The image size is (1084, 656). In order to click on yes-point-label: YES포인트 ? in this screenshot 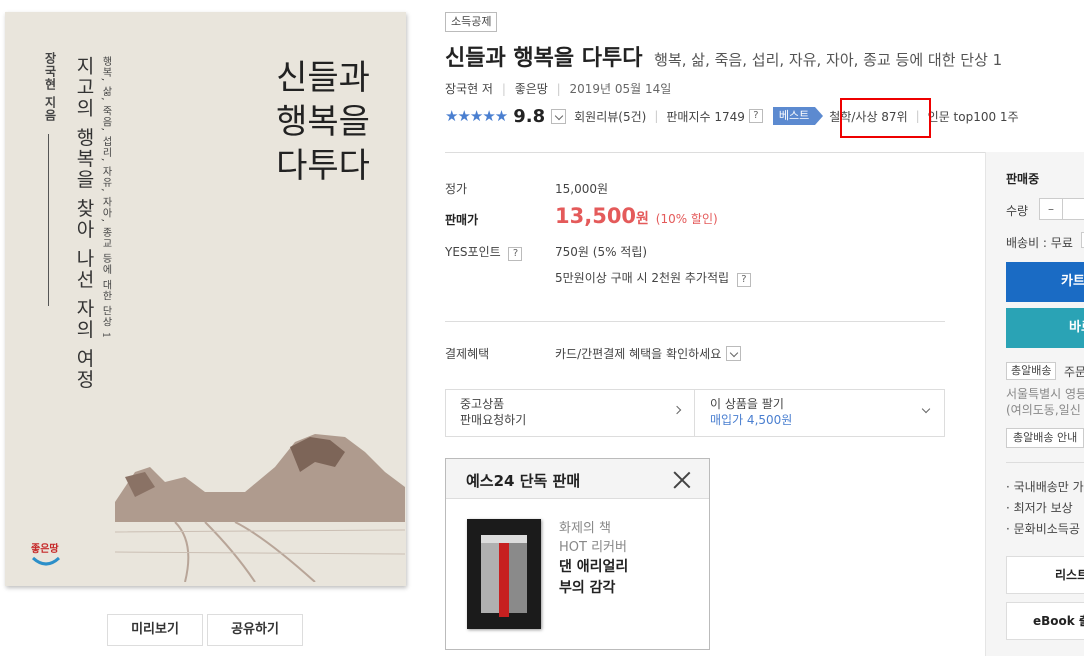, I will do `click(484, 252)`.